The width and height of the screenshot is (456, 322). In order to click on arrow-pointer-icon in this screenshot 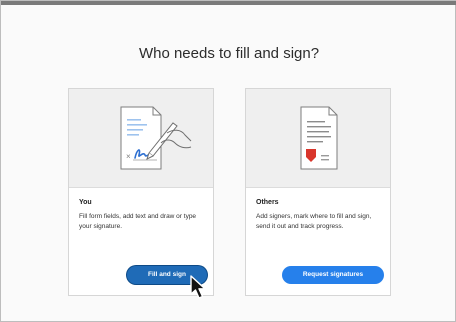, I will do `click(198, 287)`.